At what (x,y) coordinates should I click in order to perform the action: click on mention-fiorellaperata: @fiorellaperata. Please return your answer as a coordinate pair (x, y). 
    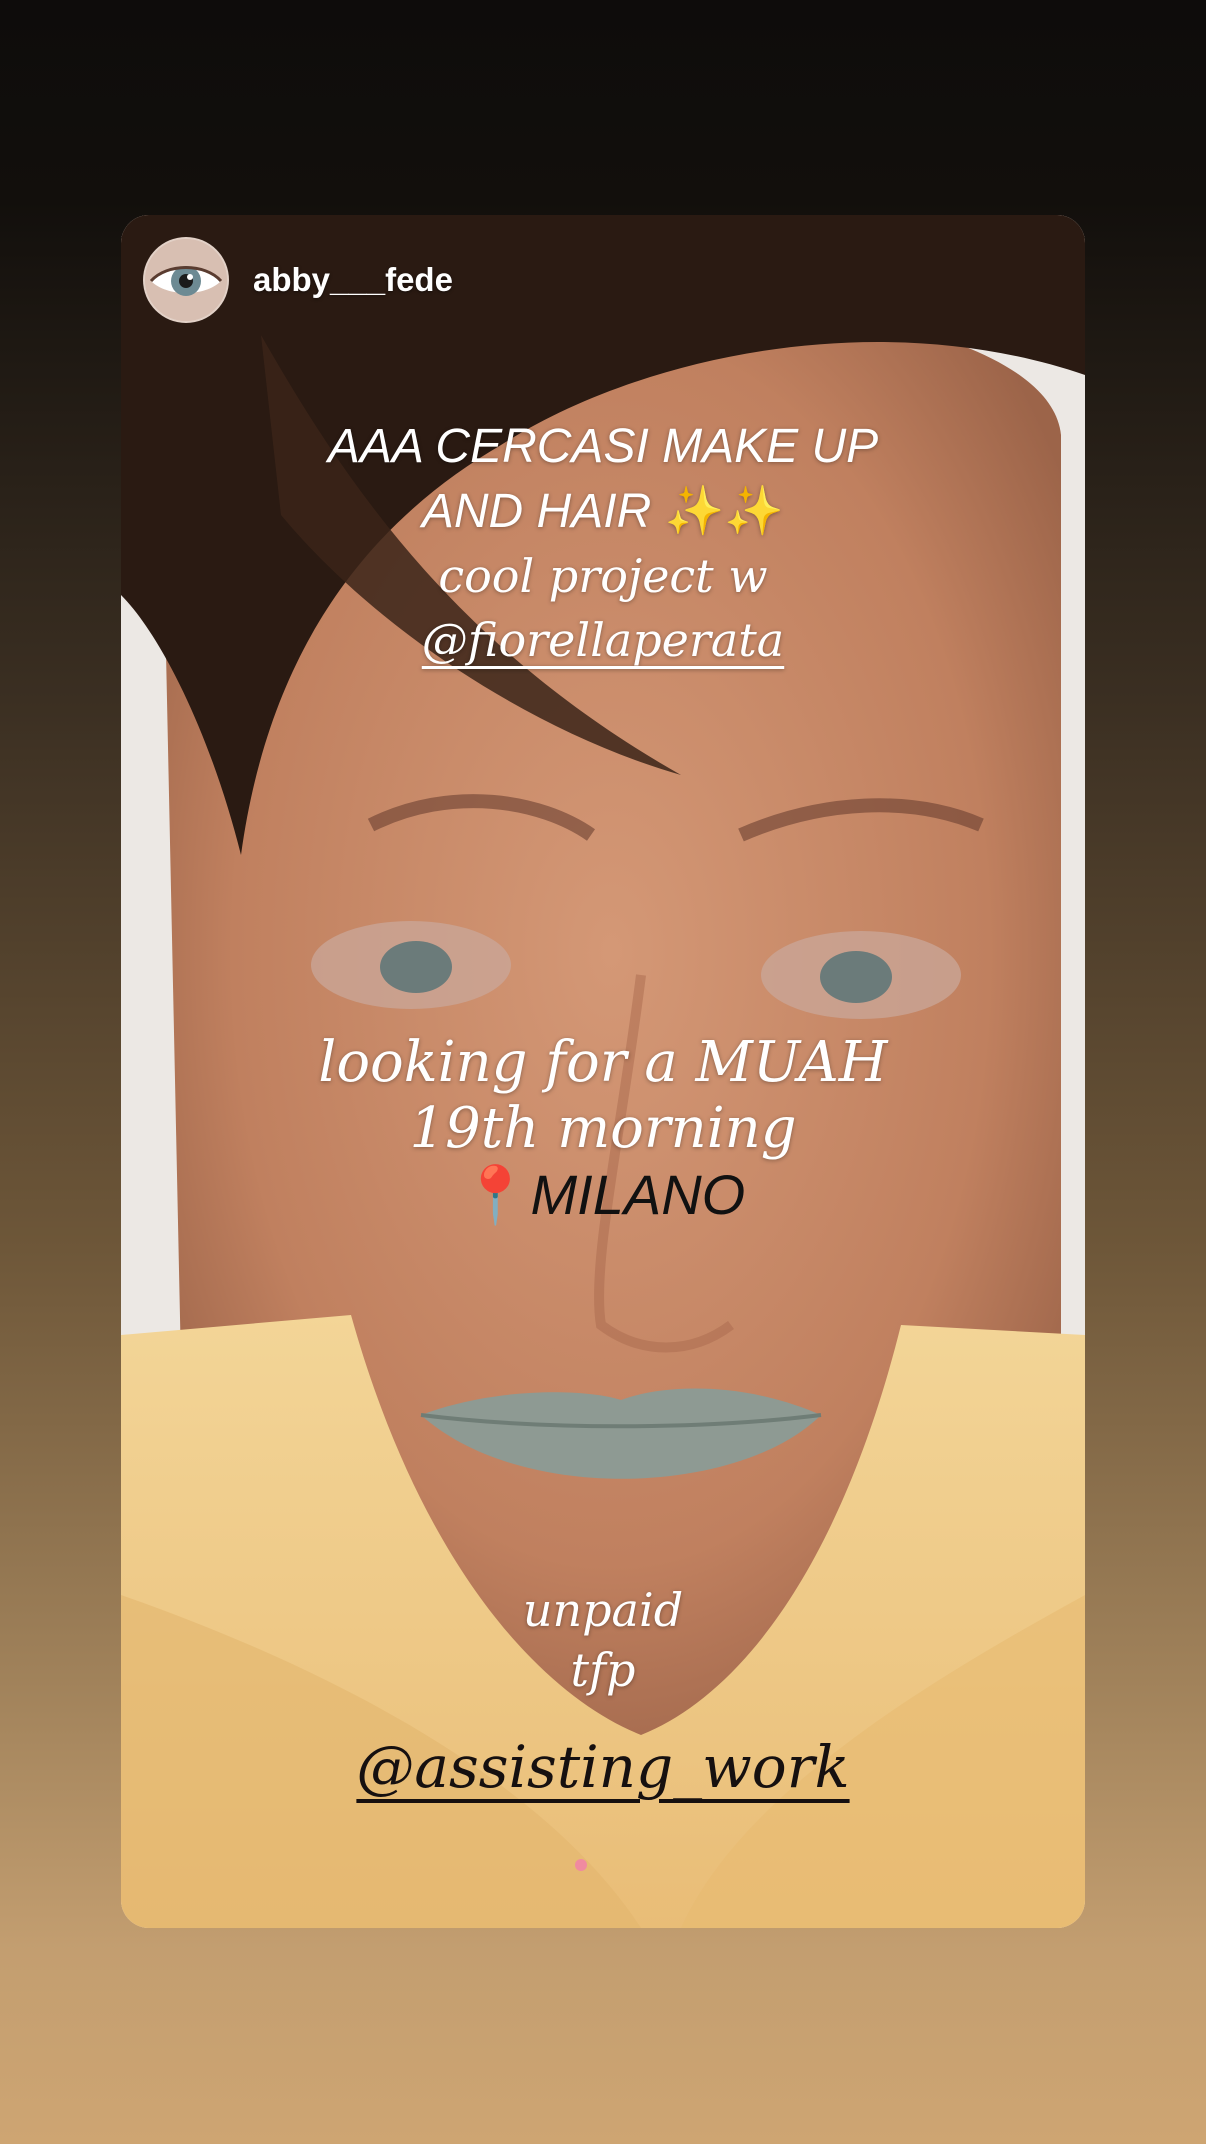
    Looking at the image, I should click on (603, 640).